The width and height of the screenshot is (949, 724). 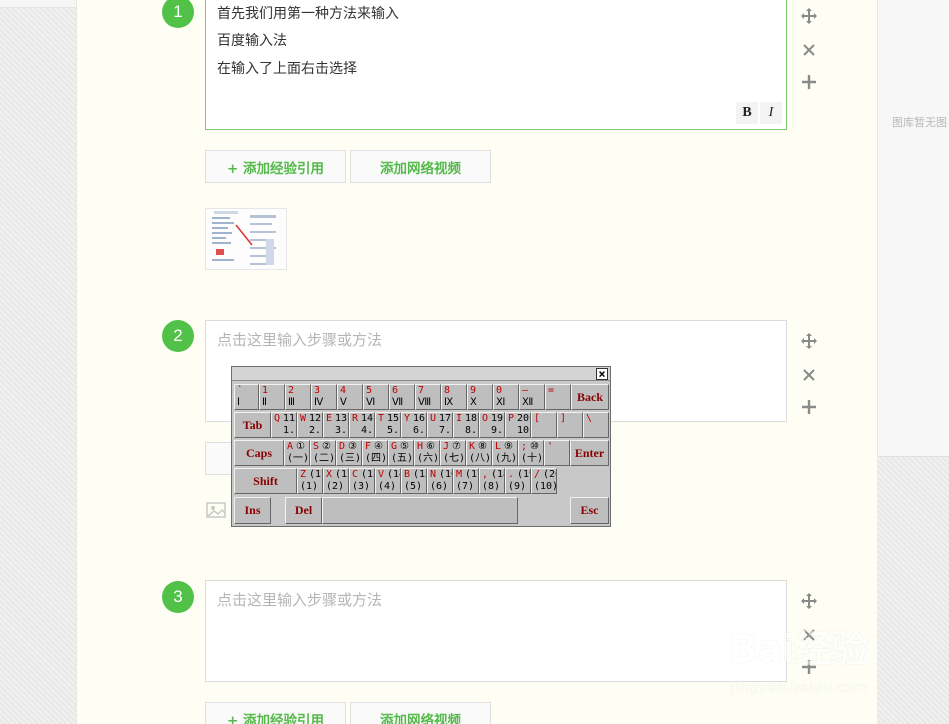 What do you see at coordinates (252, 41) in the screenshot?
I see `step-1-text-line: 百度输入法` at bounding box center [252, 41].